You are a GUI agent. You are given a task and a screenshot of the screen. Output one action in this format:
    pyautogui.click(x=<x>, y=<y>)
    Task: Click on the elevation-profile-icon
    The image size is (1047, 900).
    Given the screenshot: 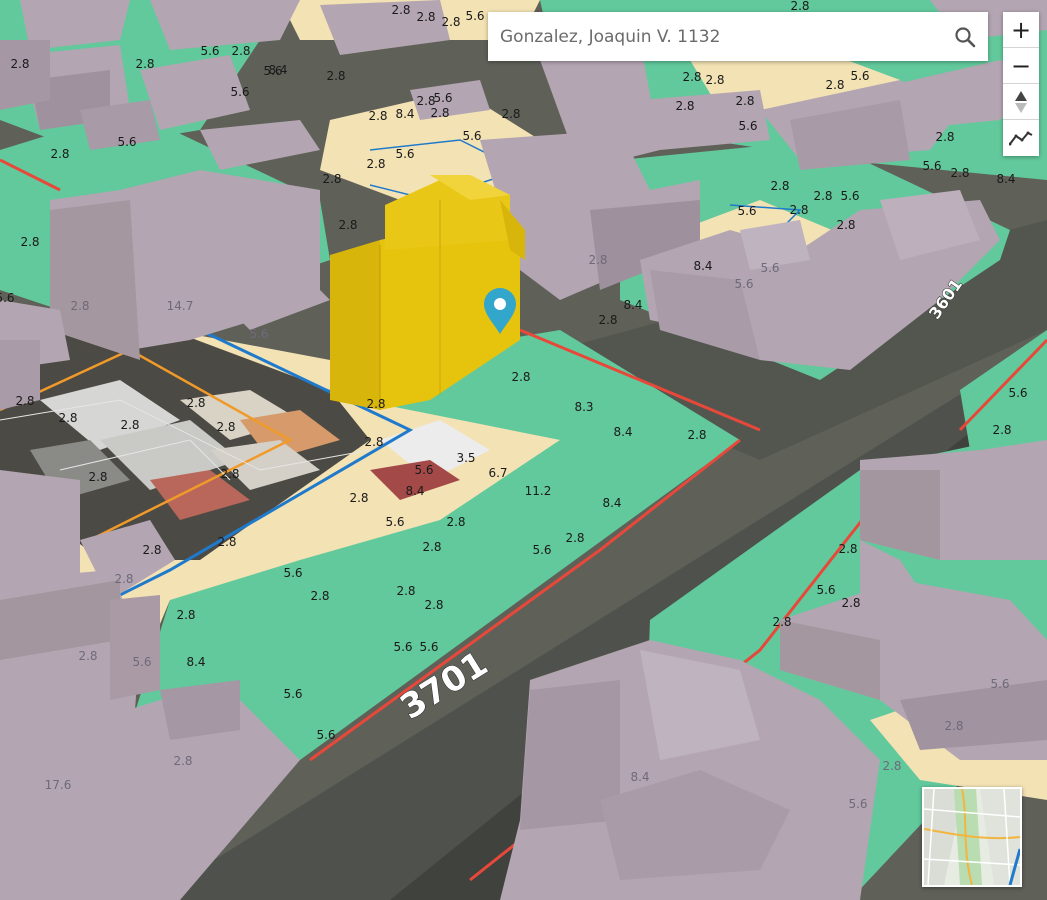 What is the action you would take?
    pyautogui.click(x=1021, y=138)
    